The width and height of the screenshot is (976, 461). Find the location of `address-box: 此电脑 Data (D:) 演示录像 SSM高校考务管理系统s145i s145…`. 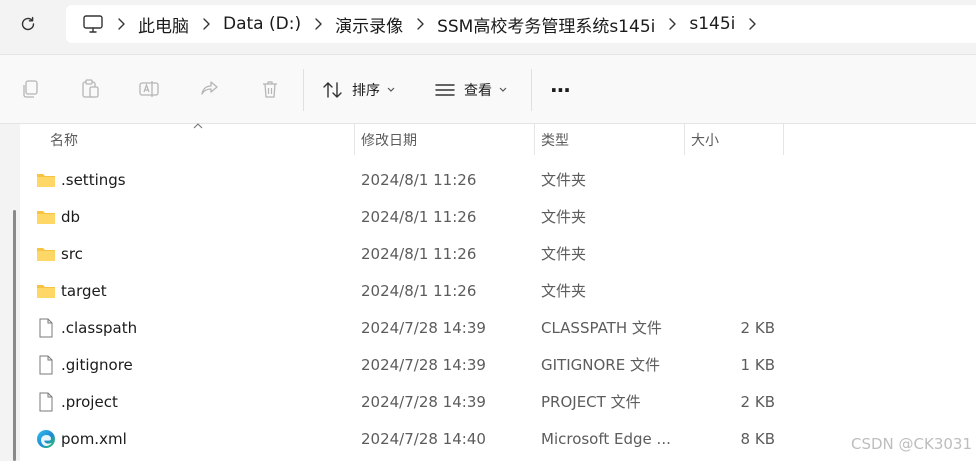

address-box: 此电脑 Data (D:) 演示录像 SSM高校考务管理系统s145i s145… is located at coordinates (521, 24).